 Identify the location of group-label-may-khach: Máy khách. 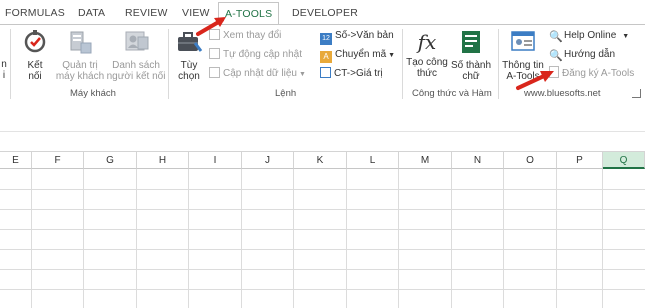
(93, 93).